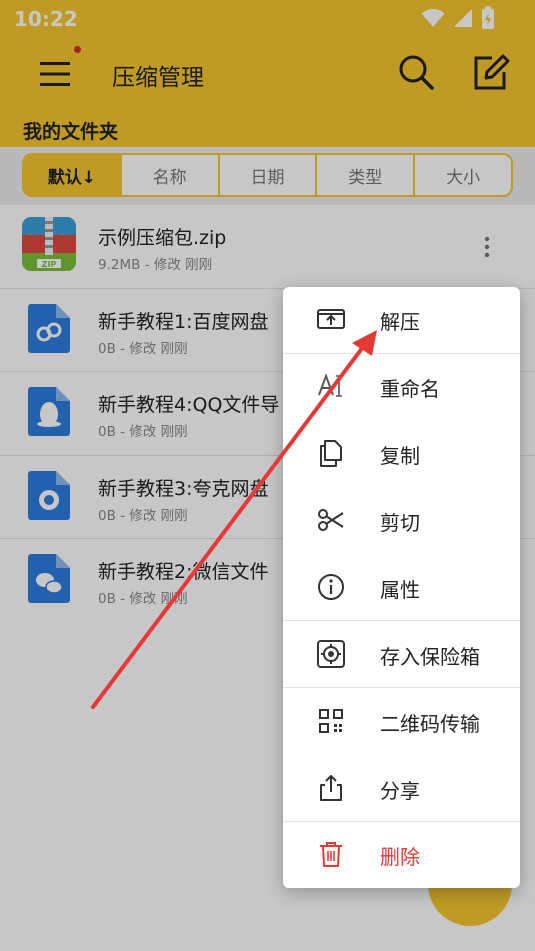 The image size is (535, 951). Describe the element at coordinates (331, 788) in the screenshot. I see `share-icon` at that location.